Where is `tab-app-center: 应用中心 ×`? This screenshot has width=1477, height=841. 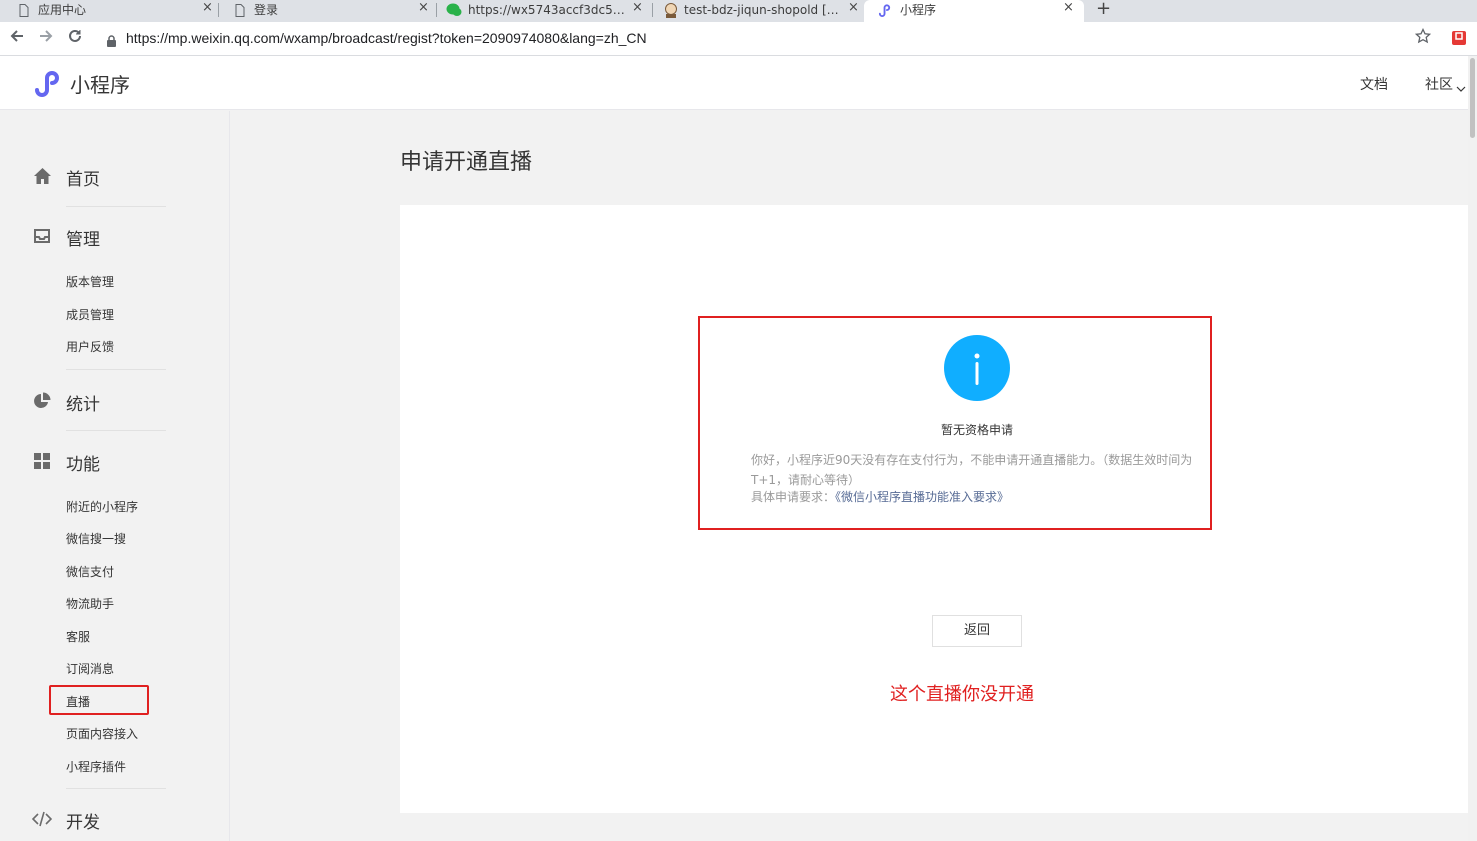
tab-app-center: 应用中心 × is located at coordinates (109, 11).